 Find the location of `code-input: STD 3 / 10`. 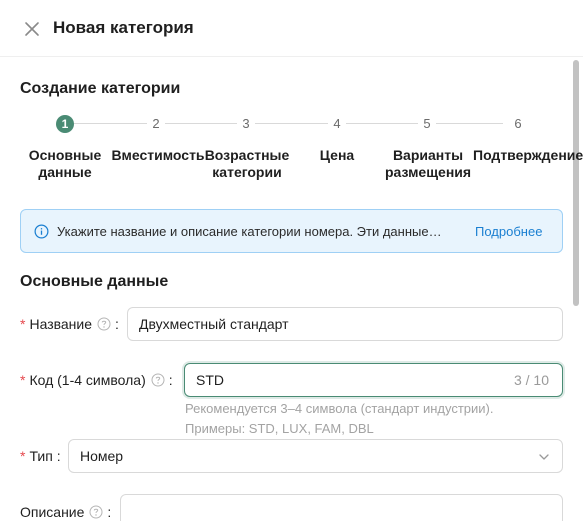

code-input: STD 3 / 10 is located at coordinates (373, 380).